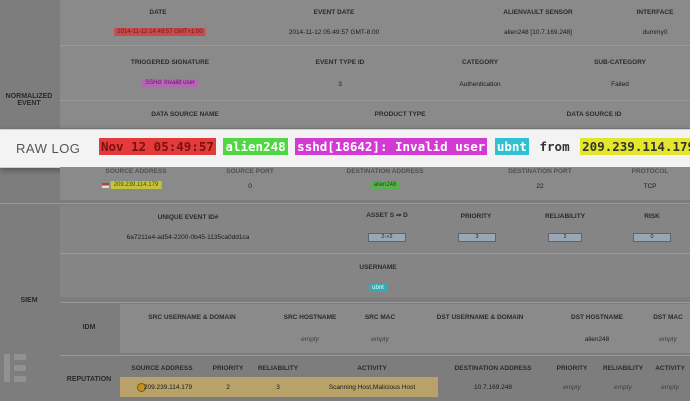  What do you see at coordinates (105, 185) in the screenshot?
I see `flag-icon` at bounding box center [105, 185].